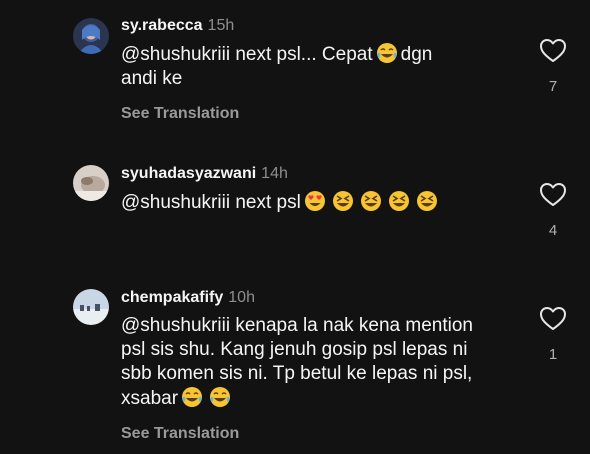  Describe the element at coordinates (211, 202) in the screenshot. I see `mention-text: @shushukriii next psl` at that location.